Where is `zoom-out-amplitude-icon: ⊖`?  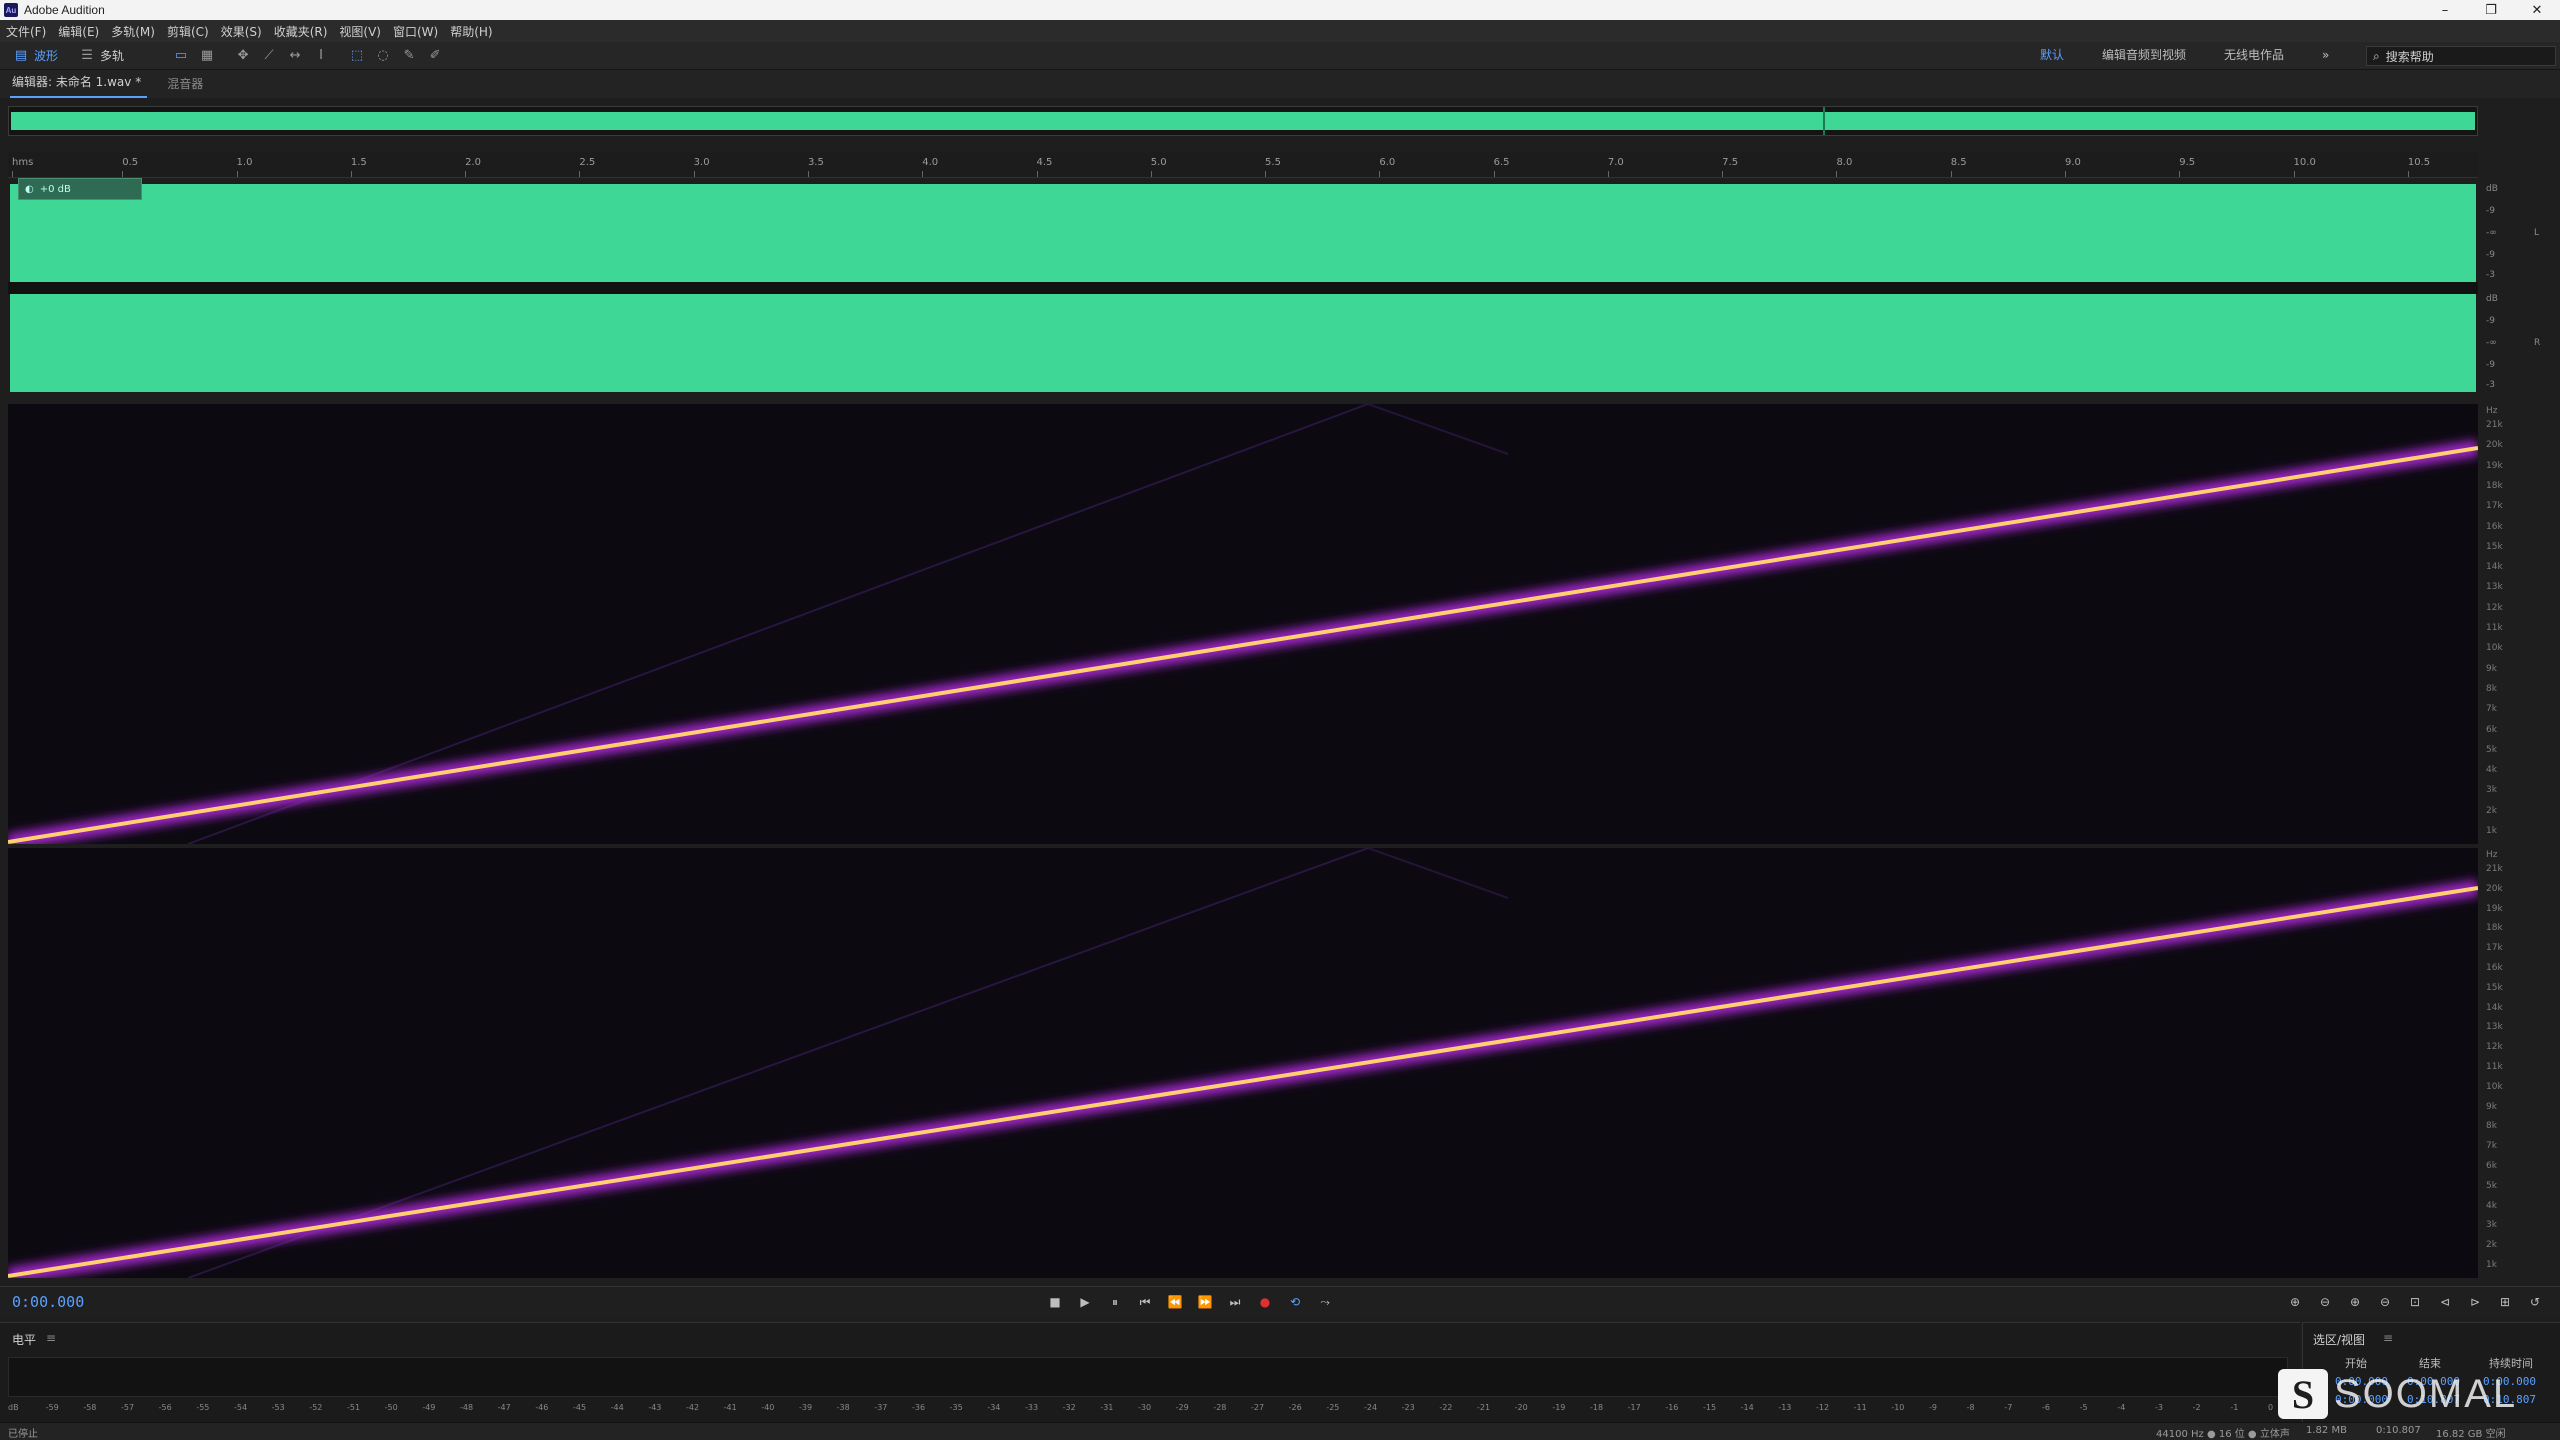
zoom-out-amplitude-icon: ⊖ is located at coordinates (2325, 1302).